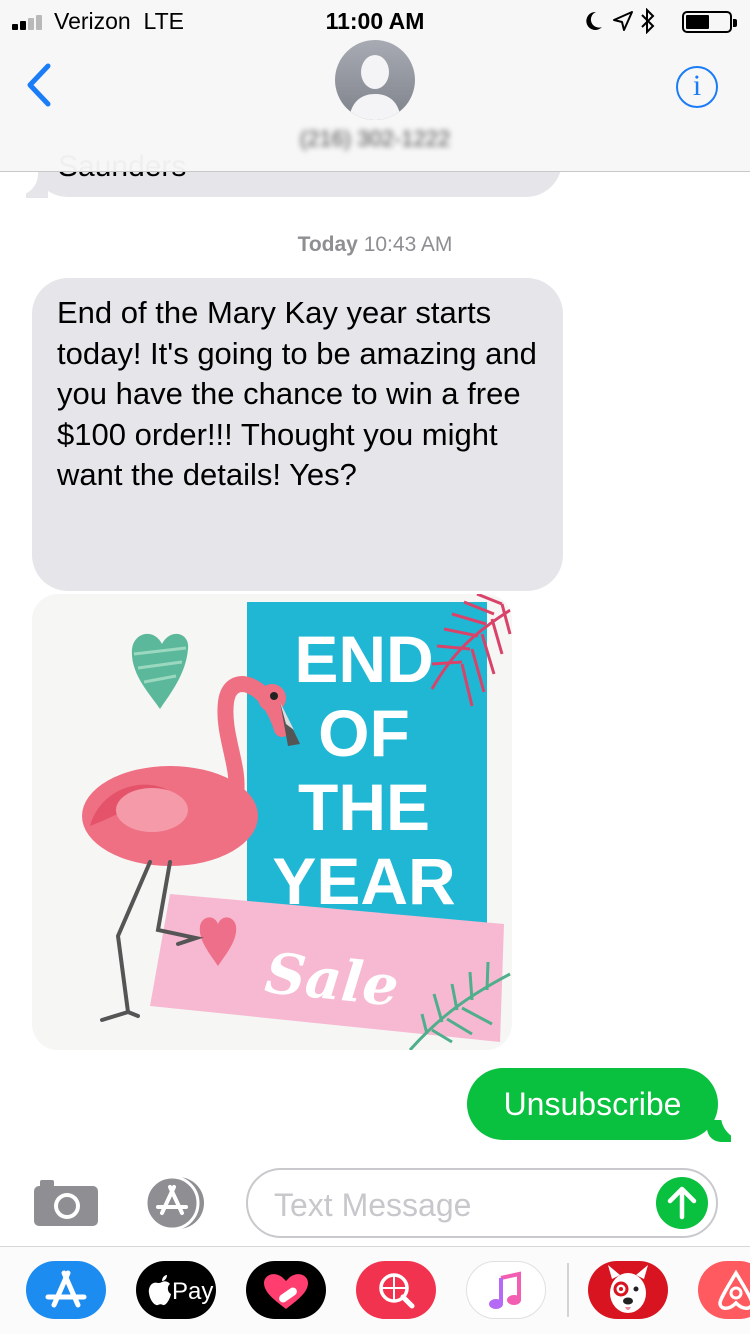  I want to click on app-store-button, so click(176, 1203).